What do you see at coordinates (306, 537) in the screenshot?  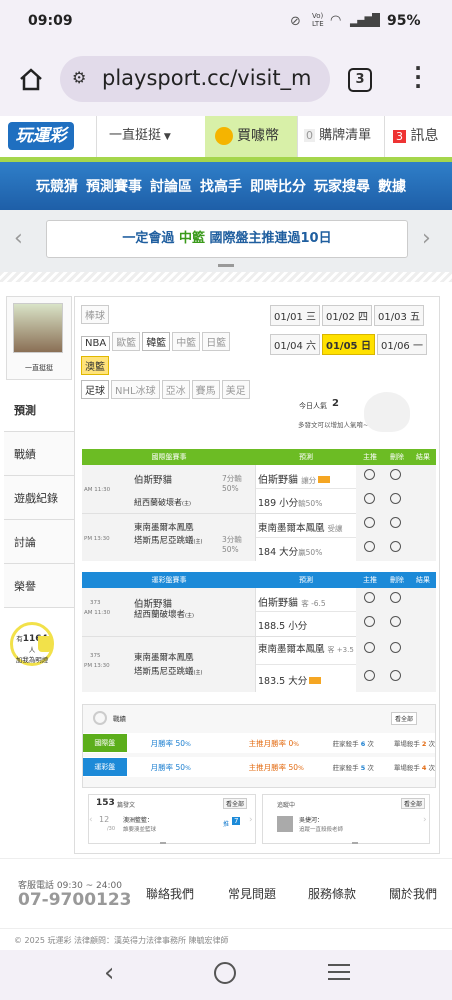 I see `intl-pick-2: 東南墨爾本鳳凰 受讓 184 大分贏50%` at bounding box center [306, 537].